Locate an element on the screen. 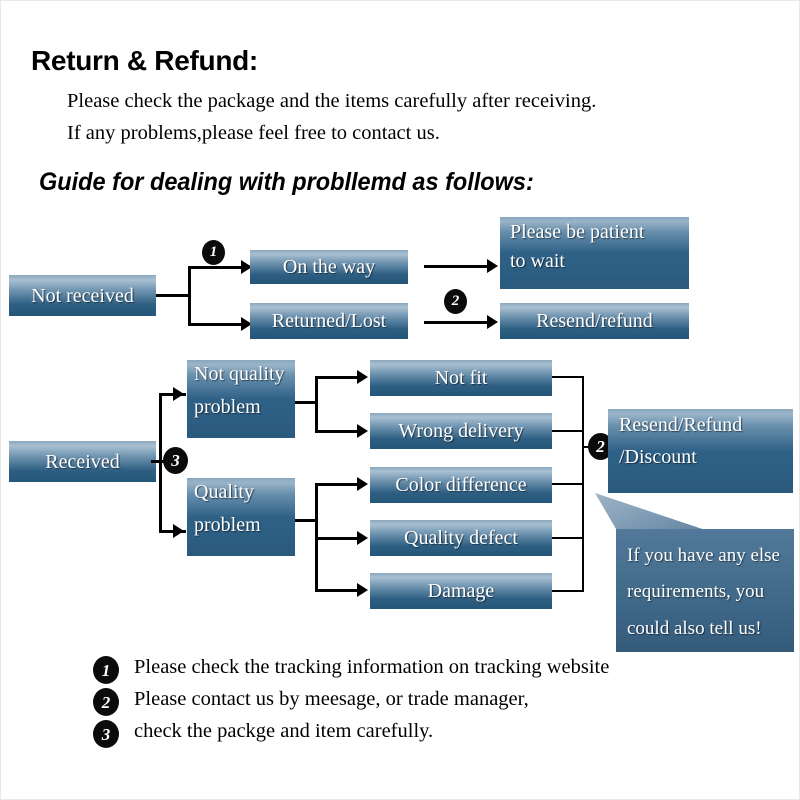  node-not-fit-label: Not fit is located at coordinates (461, 378).